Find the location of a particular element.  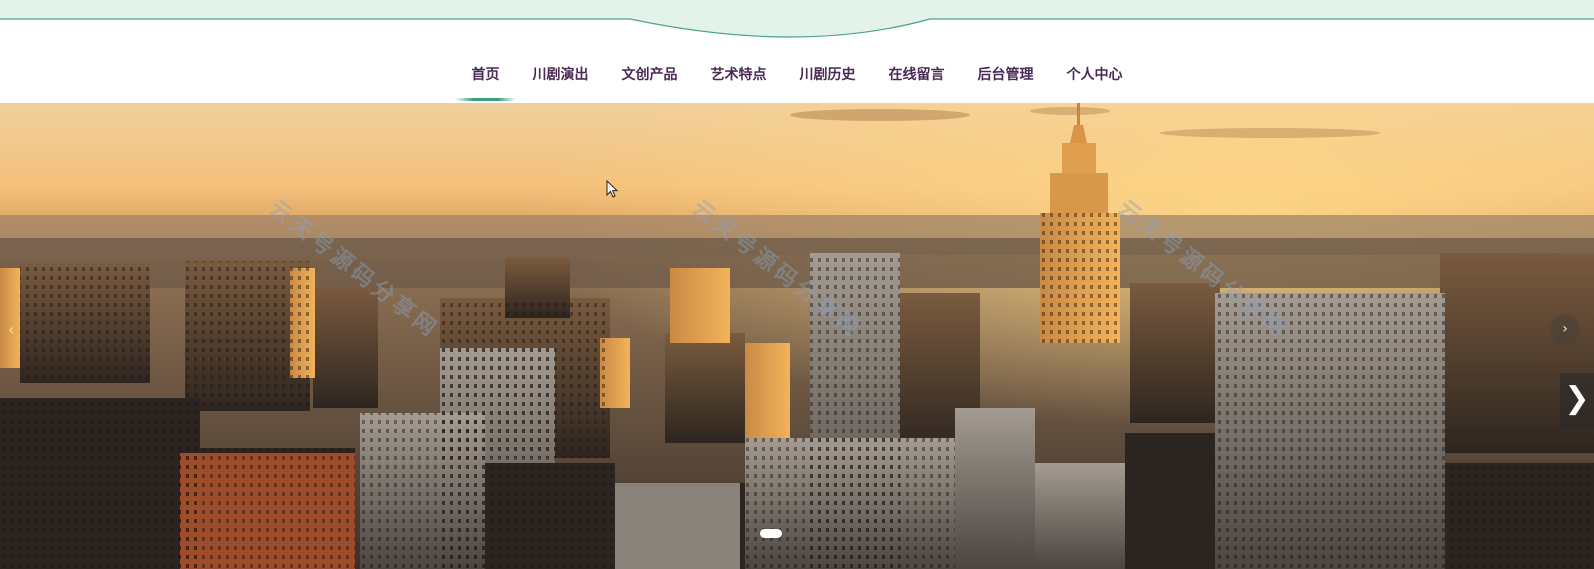

carousel-indicators is located at coordinates (771, 533).